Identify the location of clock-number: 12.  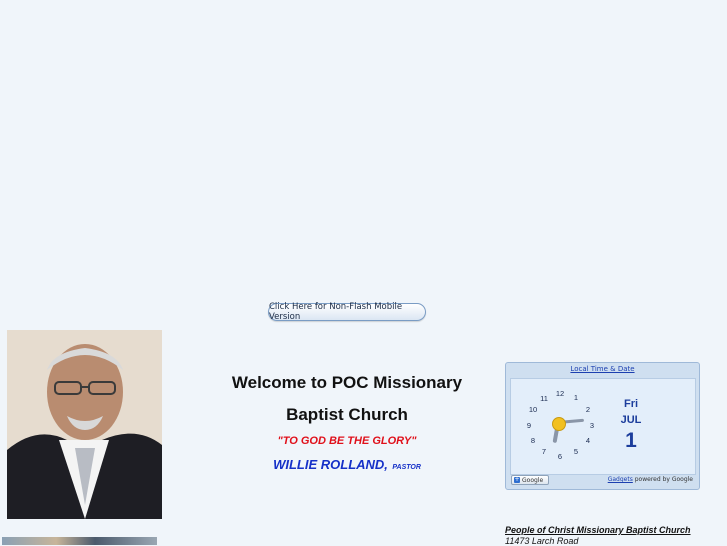
(560, 393).